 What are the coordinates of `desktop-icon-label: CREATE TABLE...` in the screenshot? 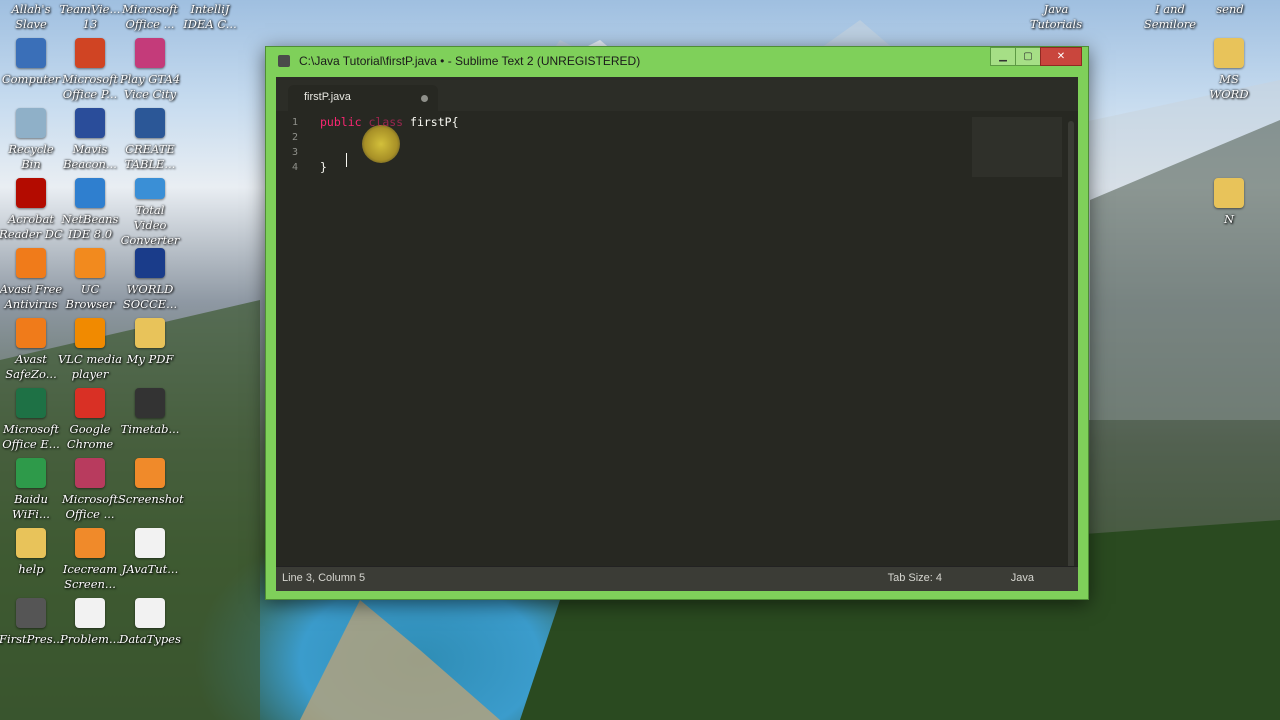 It's located at (150, 156).